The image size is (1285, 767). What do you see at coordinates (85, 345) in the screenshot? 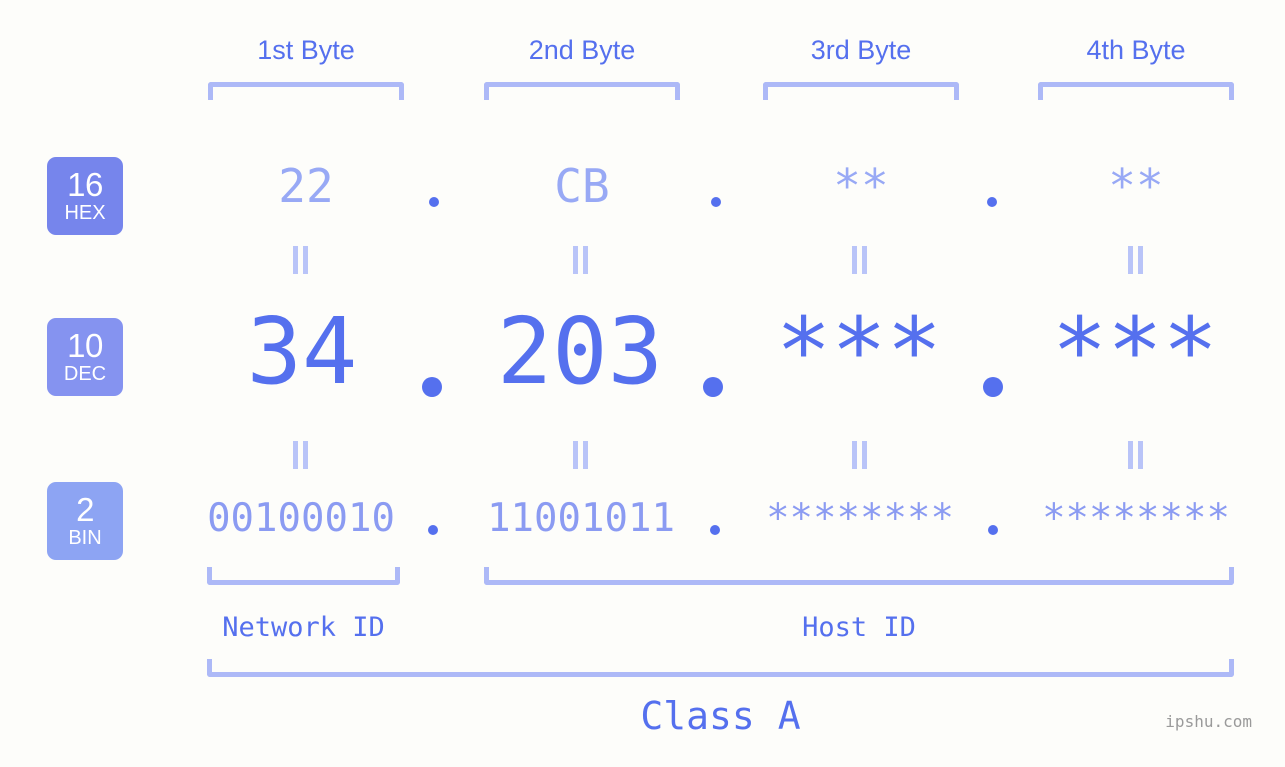
I see `base-badge-dec-number: 10` at bounding box center [85, 345].